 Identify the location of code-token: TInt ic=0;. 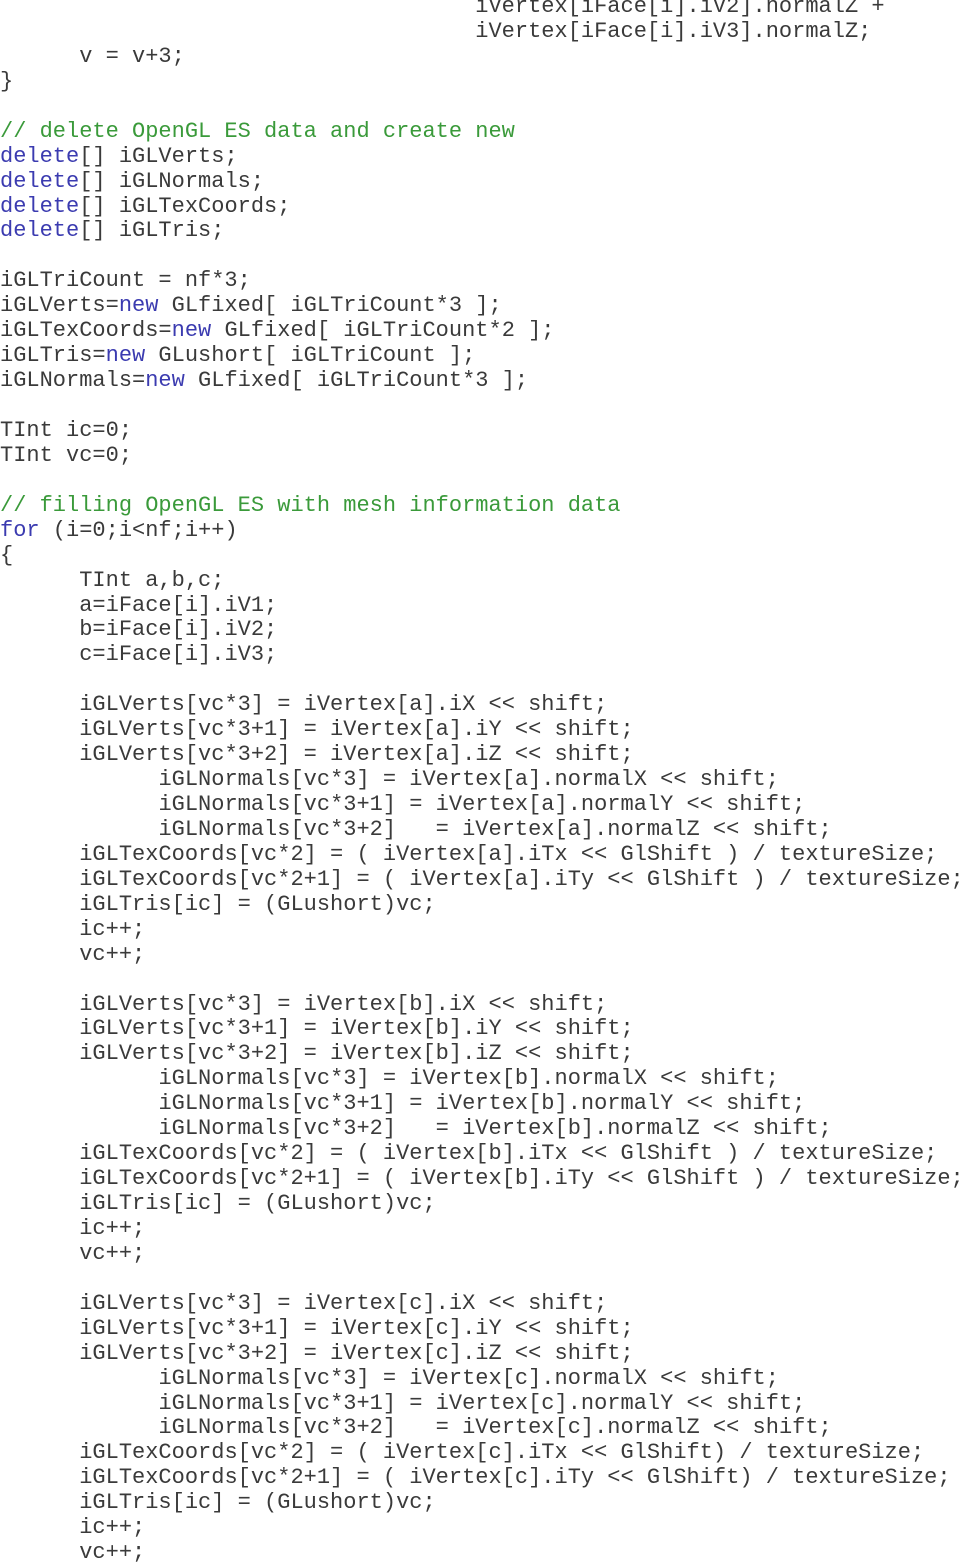
(66, 430).